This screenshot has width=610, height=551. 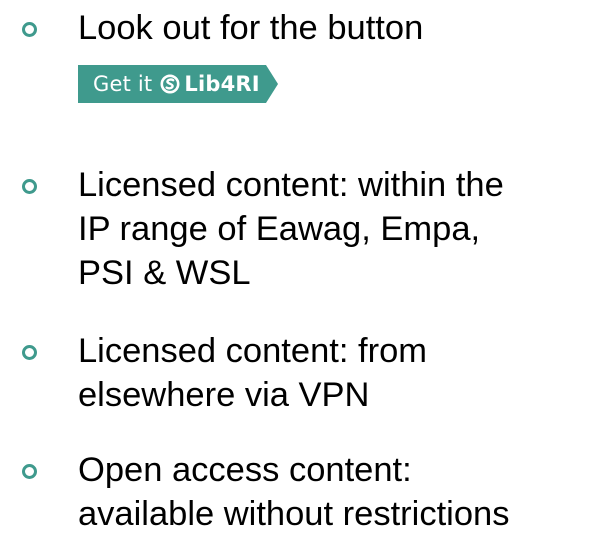 What do you see at coordinates (271, 84) in the screenshot?
I see `get-it-arrow-shape` at bounding box center [271, 84].